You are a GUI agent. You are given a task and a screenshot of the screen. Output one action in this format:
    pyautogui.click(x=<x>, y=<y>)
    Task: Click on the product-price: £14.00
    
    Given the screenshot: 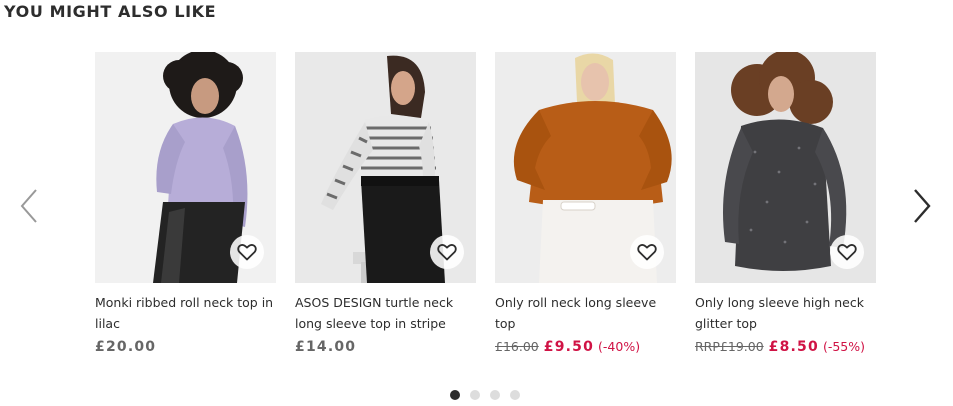 What is the action you would take?
    pyautogui.click(x=326, y=347)
    